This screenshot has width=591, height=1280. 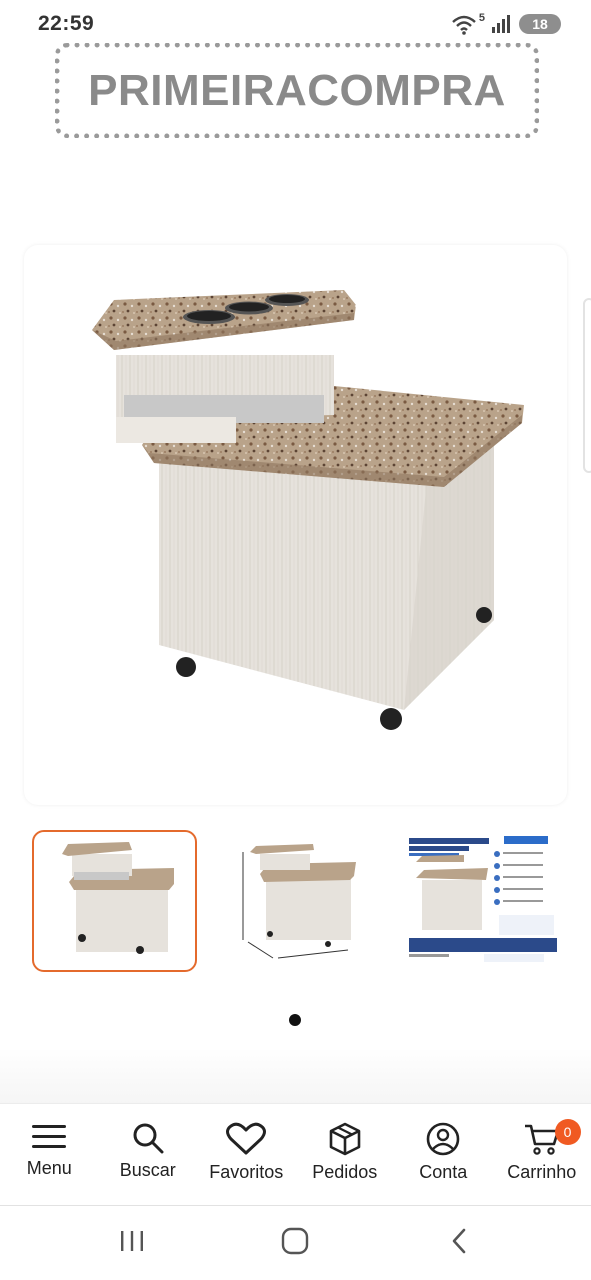 I want to click on side-scroll-handle, so click(x=587, y=385).